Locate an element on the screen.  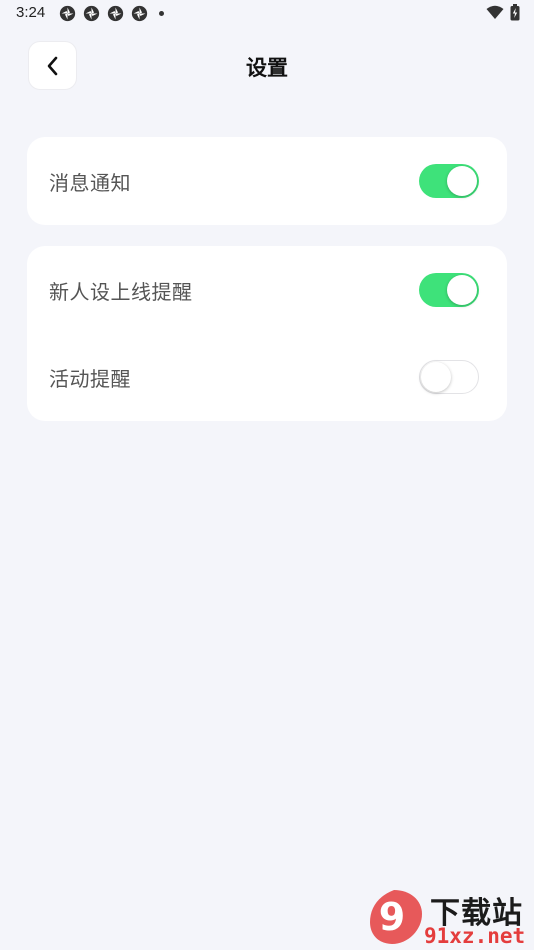
status-bar: 3:24 is located at coordinates (267, 14).